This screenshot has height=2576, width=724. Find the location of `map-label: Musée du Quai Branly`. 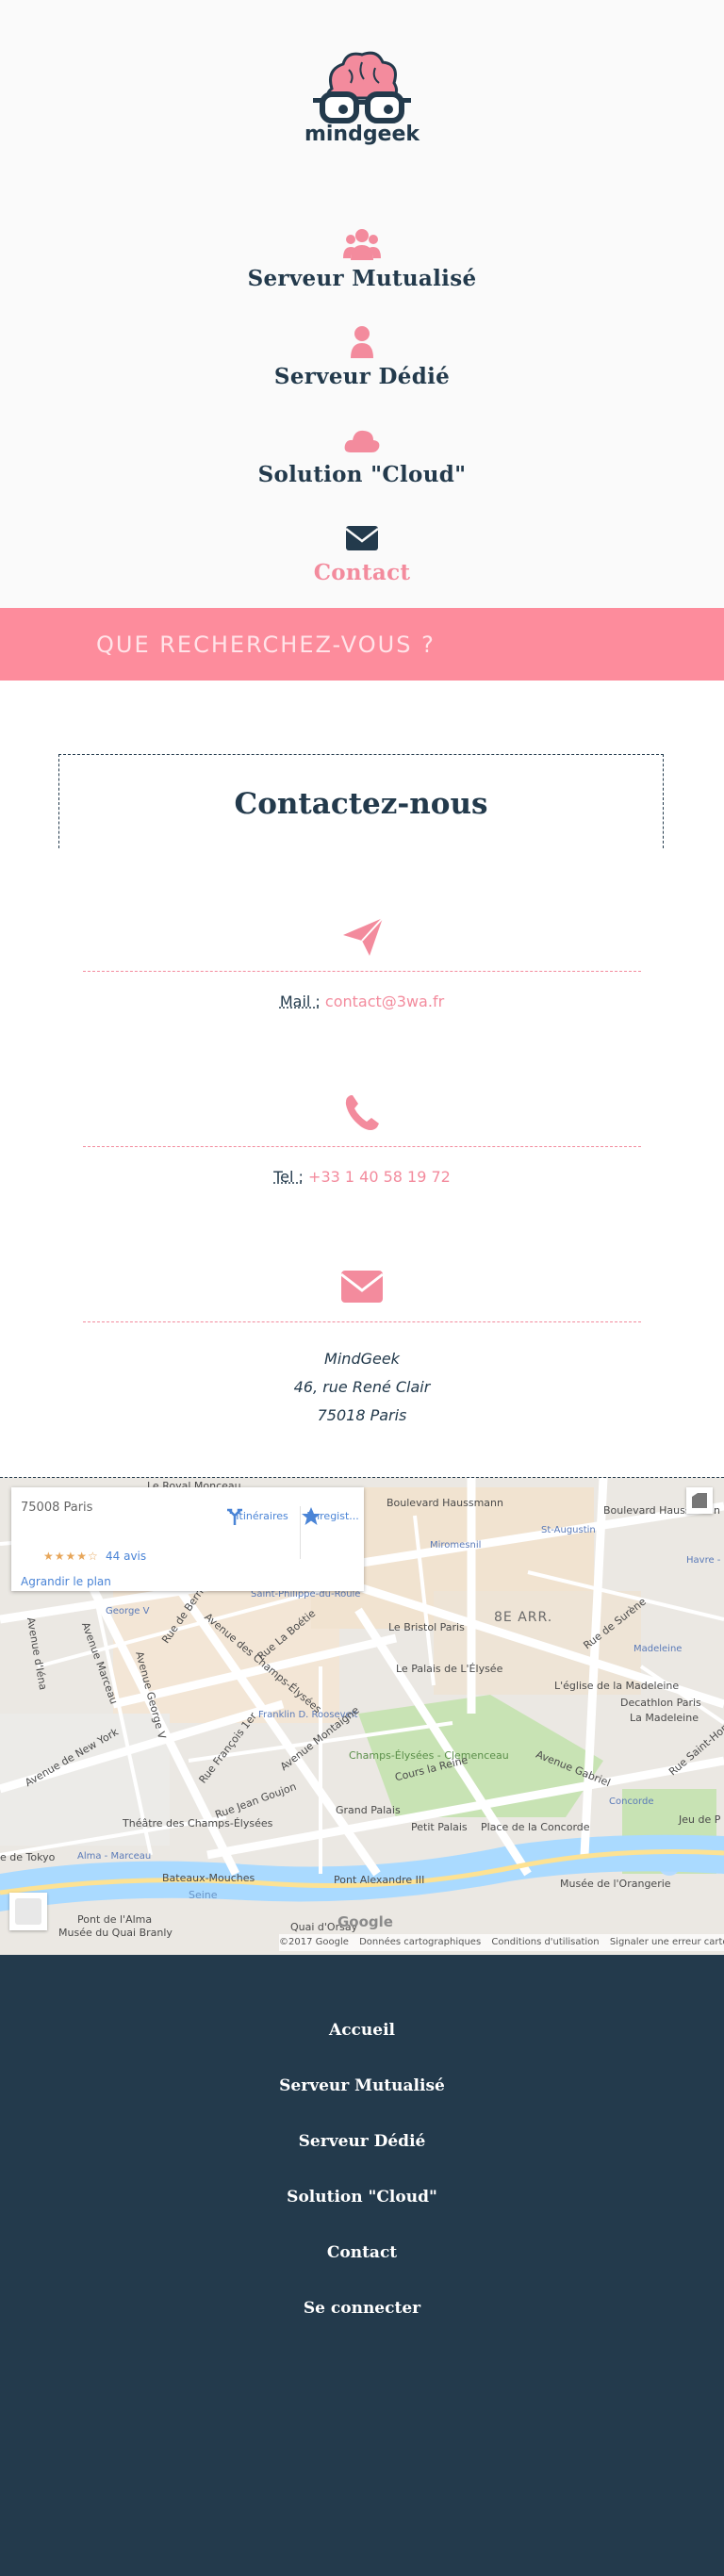

map-label: Musée du Quai Branly is located at coordinates (115, 1933).